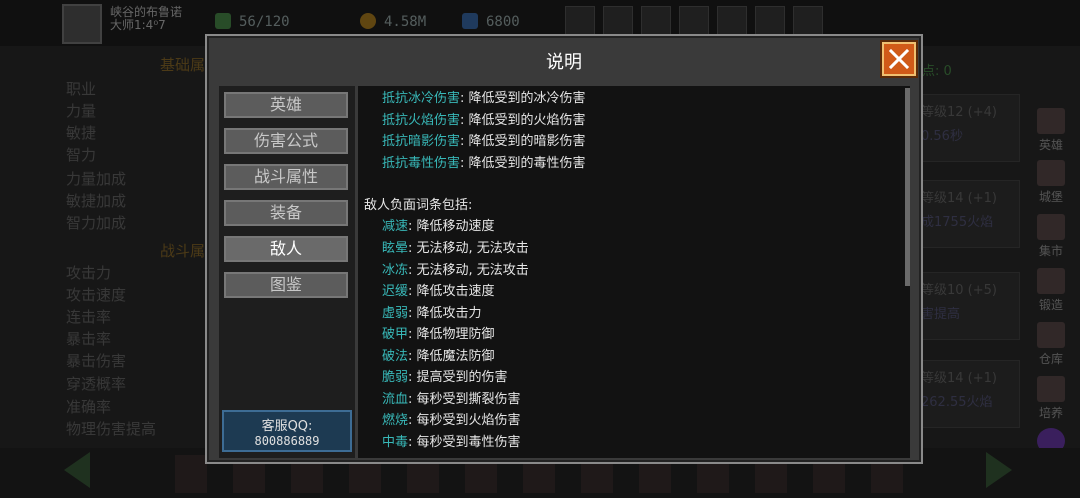  What do you see at coordinates (445, 377) in the screenshot?
I see `debuff-line: 脆弱: 提高受到的伤害` at bounding box center [445, 377].